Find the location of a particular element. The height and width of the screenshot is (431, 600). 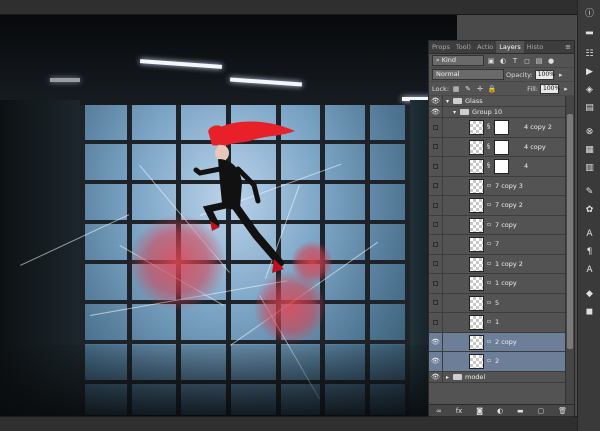

layer-row: 👁 ▸ model is located at coordinates (497, 377).